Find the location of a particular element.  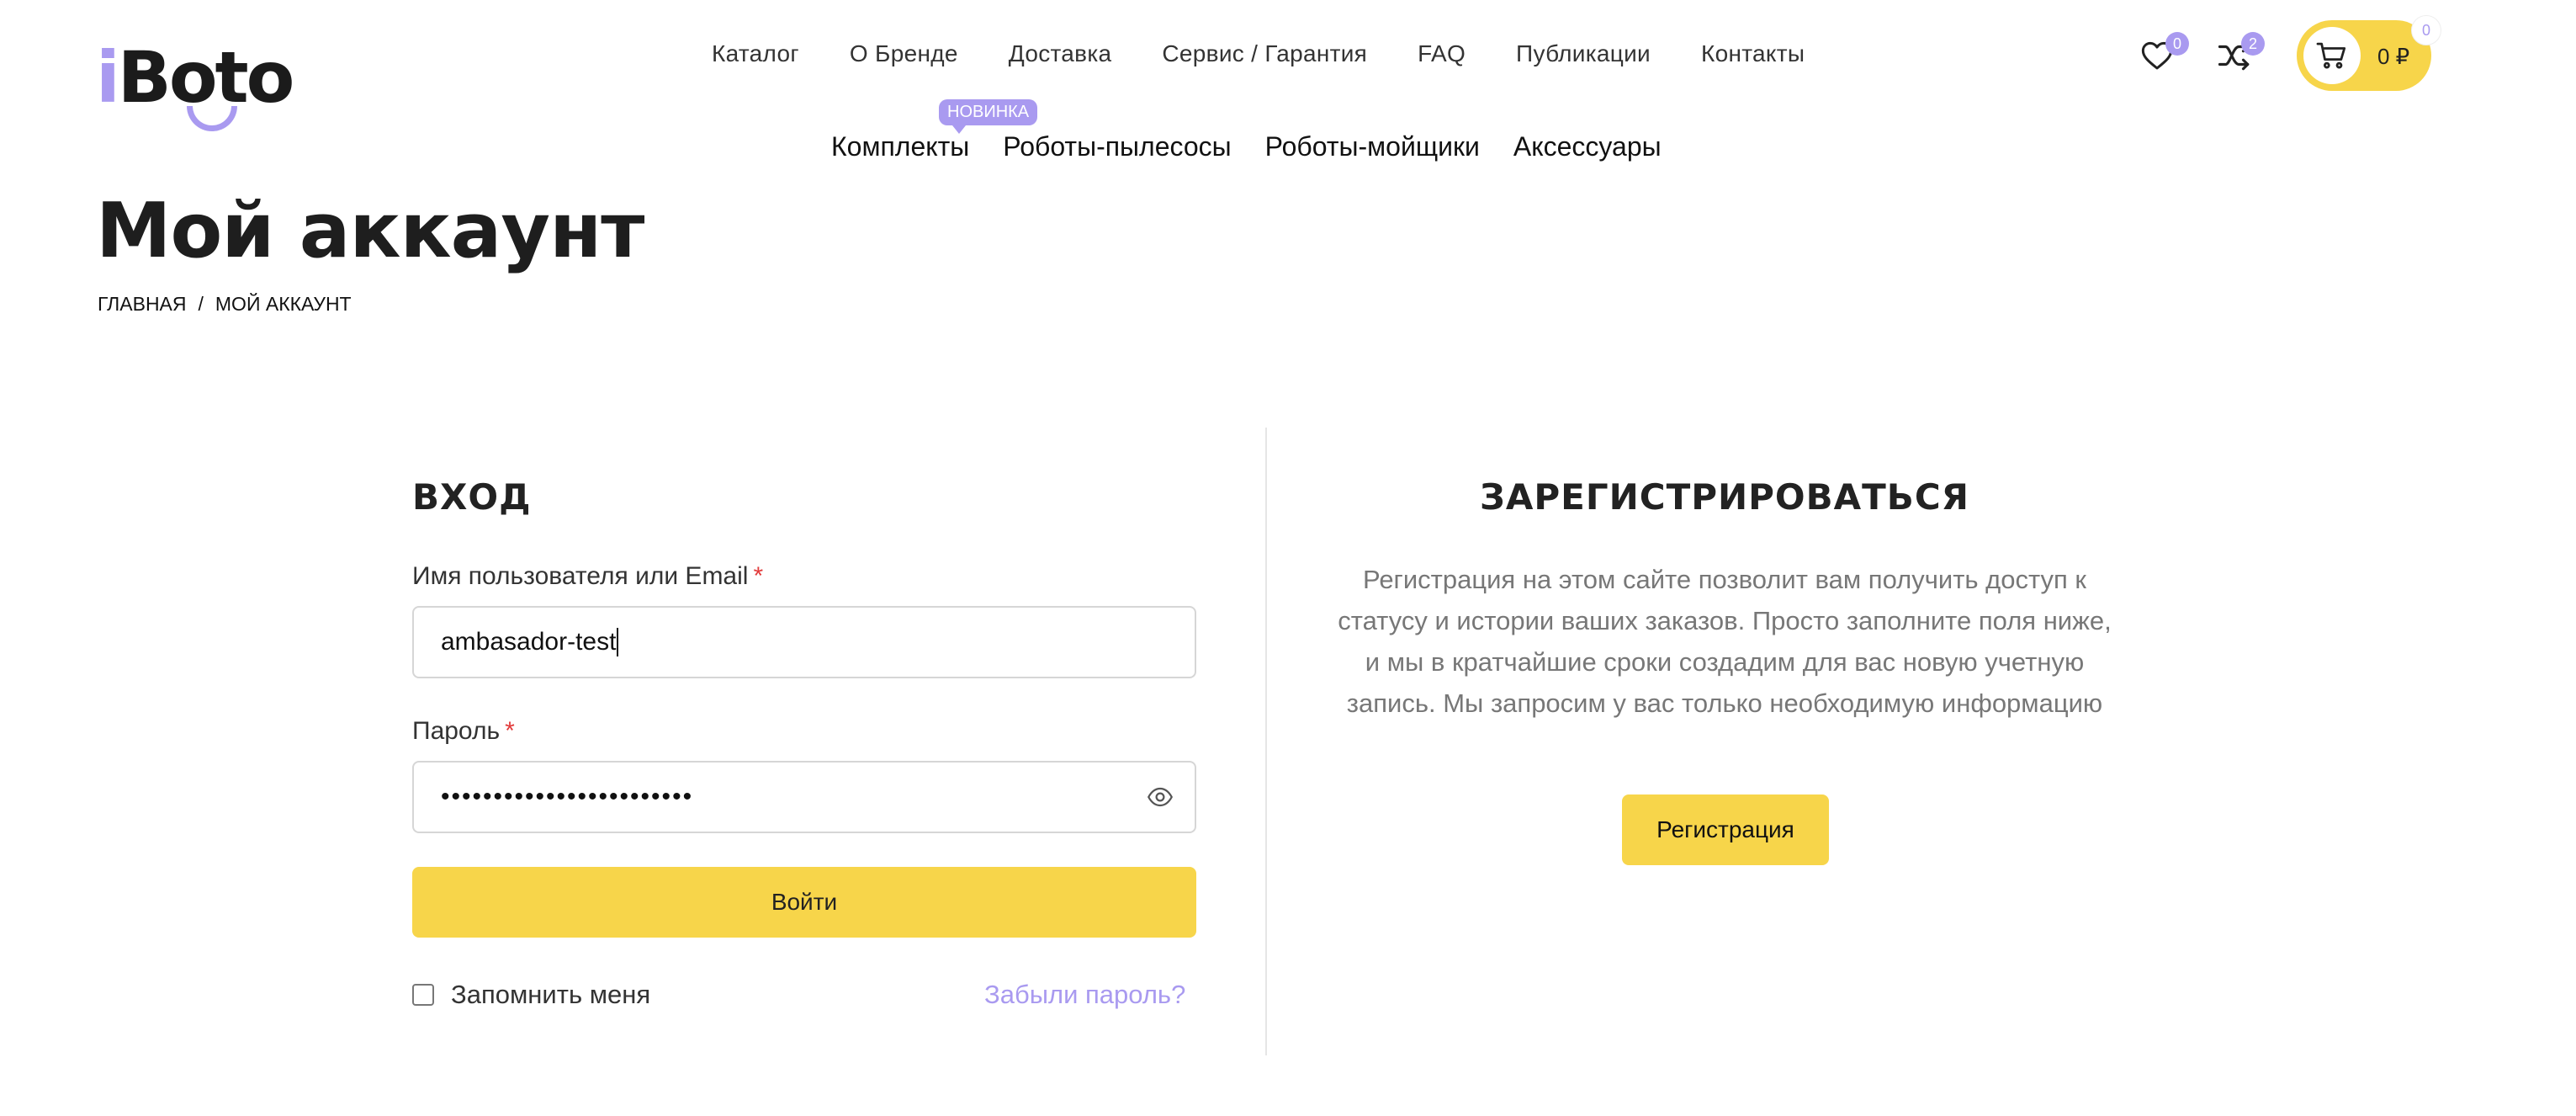

text-caret is located at coordinates (618, 642).